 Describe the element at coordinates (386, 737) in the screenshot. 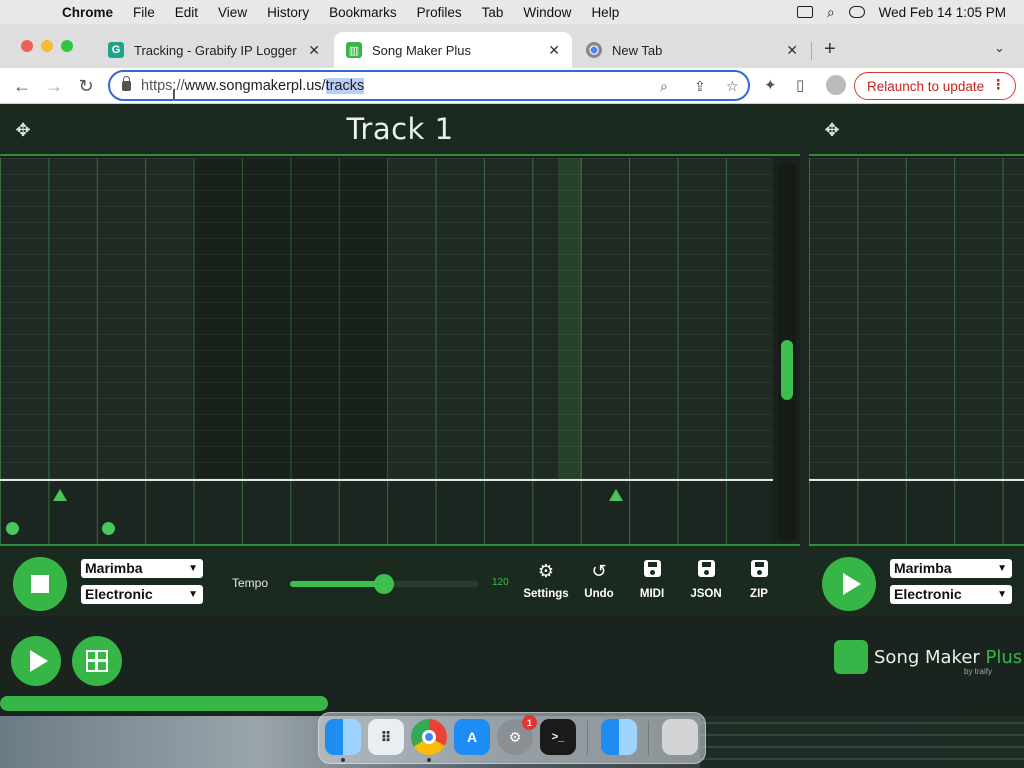

I see `launchpad-icon: ⠿` at that location.